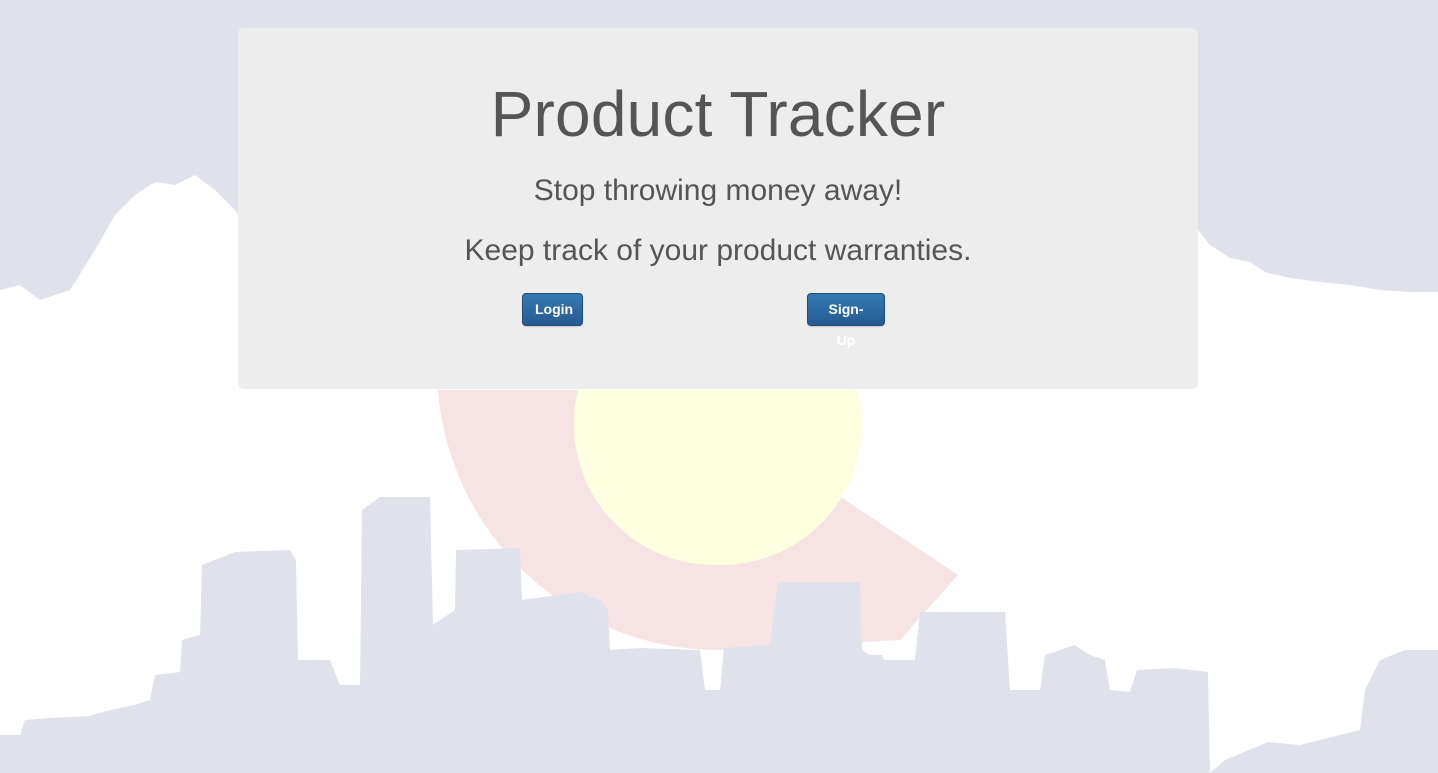 The image size is (1438, 773). What do you see at coordinates (552, 309) in the screenshot?
I see `login-button: Login` at bounding box center [552, 309].